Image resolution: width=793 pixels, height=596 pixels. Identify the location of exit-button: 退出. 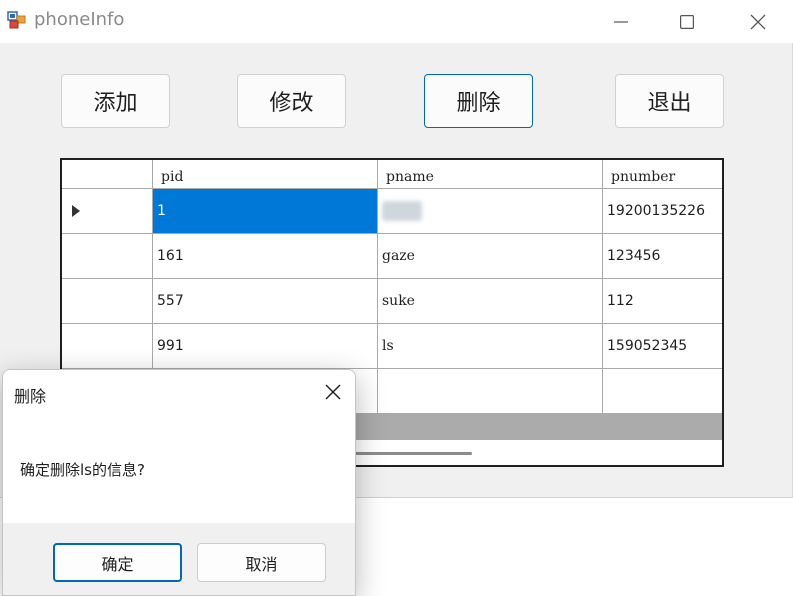
(669, 101).